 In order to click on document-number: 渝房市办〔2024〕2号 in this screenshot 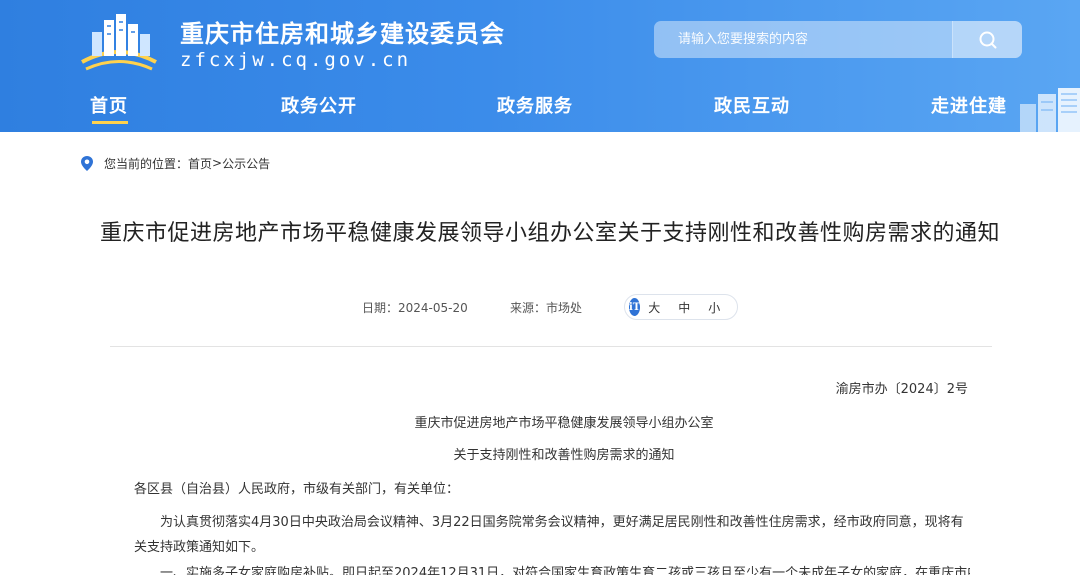, I will do `click(901, 389)`.